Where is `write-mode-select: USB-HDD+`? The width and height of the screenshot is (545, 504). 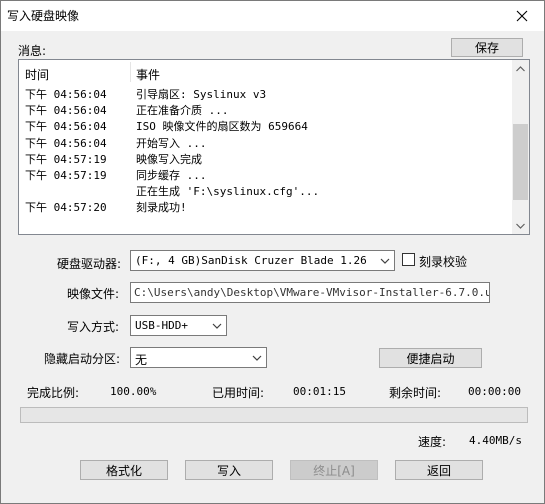
write-mode-select: USB-HDD+ is located at coordinates (178, 325).